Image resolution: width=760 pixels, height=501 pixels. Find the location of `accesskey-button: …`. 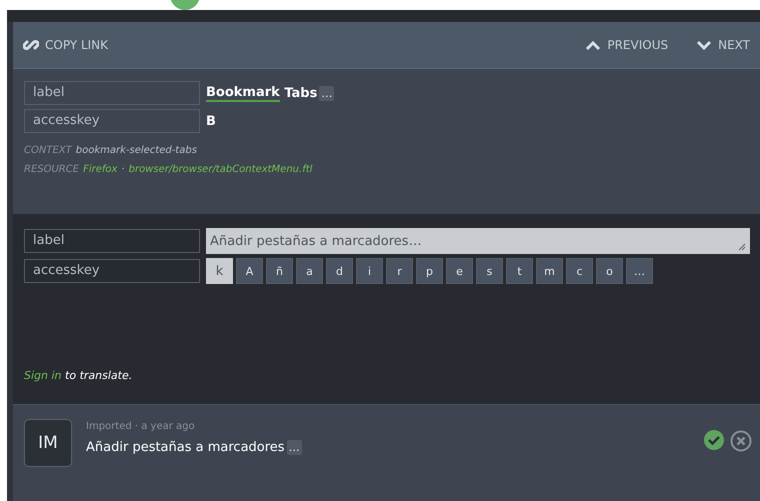

accesskey-button: … is located at coordinates (639, 271).